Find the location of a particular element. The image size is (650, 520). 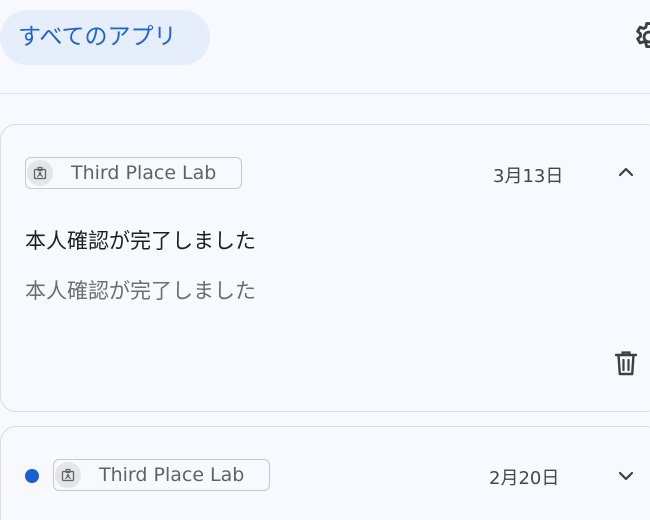

chevron-down-icon is located at coordinates (626, 476).